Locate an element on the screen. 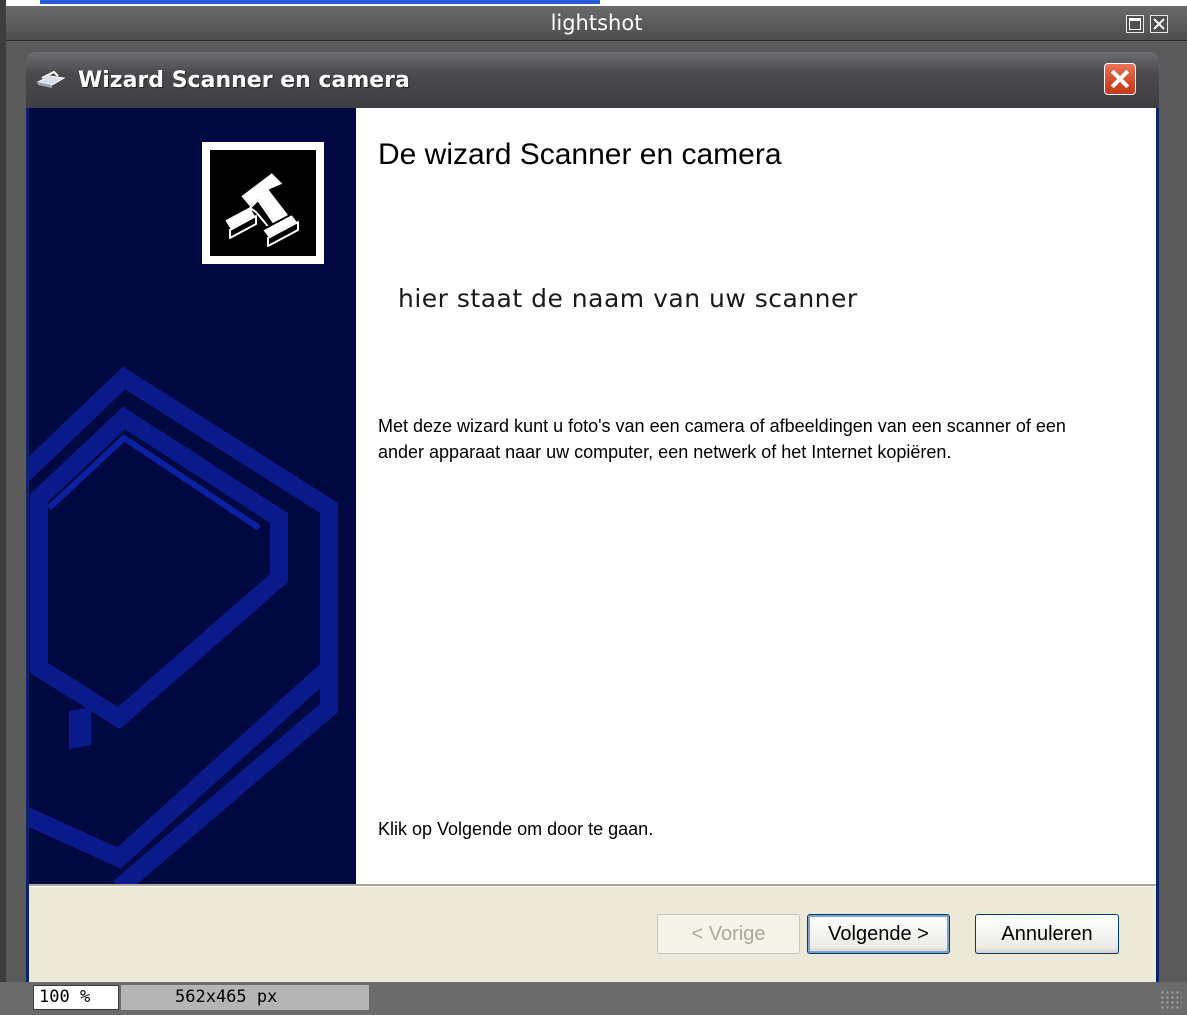  scanner-camera-icon is located at coordinates (51, 79).